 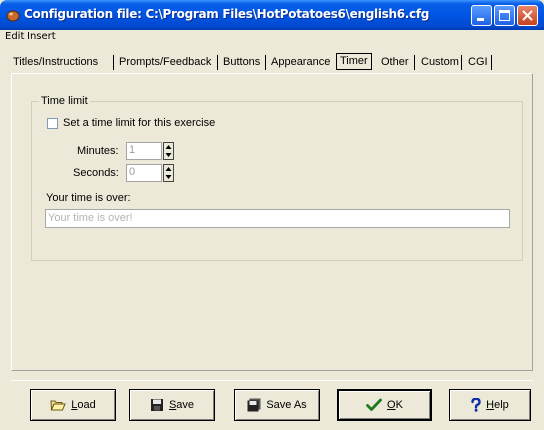 I want to click on ok-button-label: OK, so click(x=395, y=405).